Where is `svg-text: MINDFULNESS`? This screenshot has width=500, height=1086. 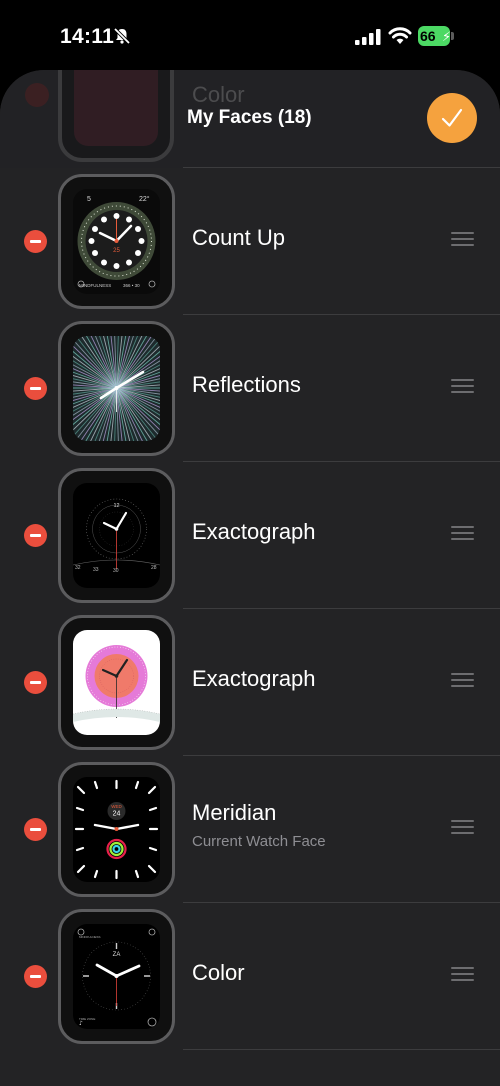 svg-text: MINDFULNESS is located at coordinates (90, 937).